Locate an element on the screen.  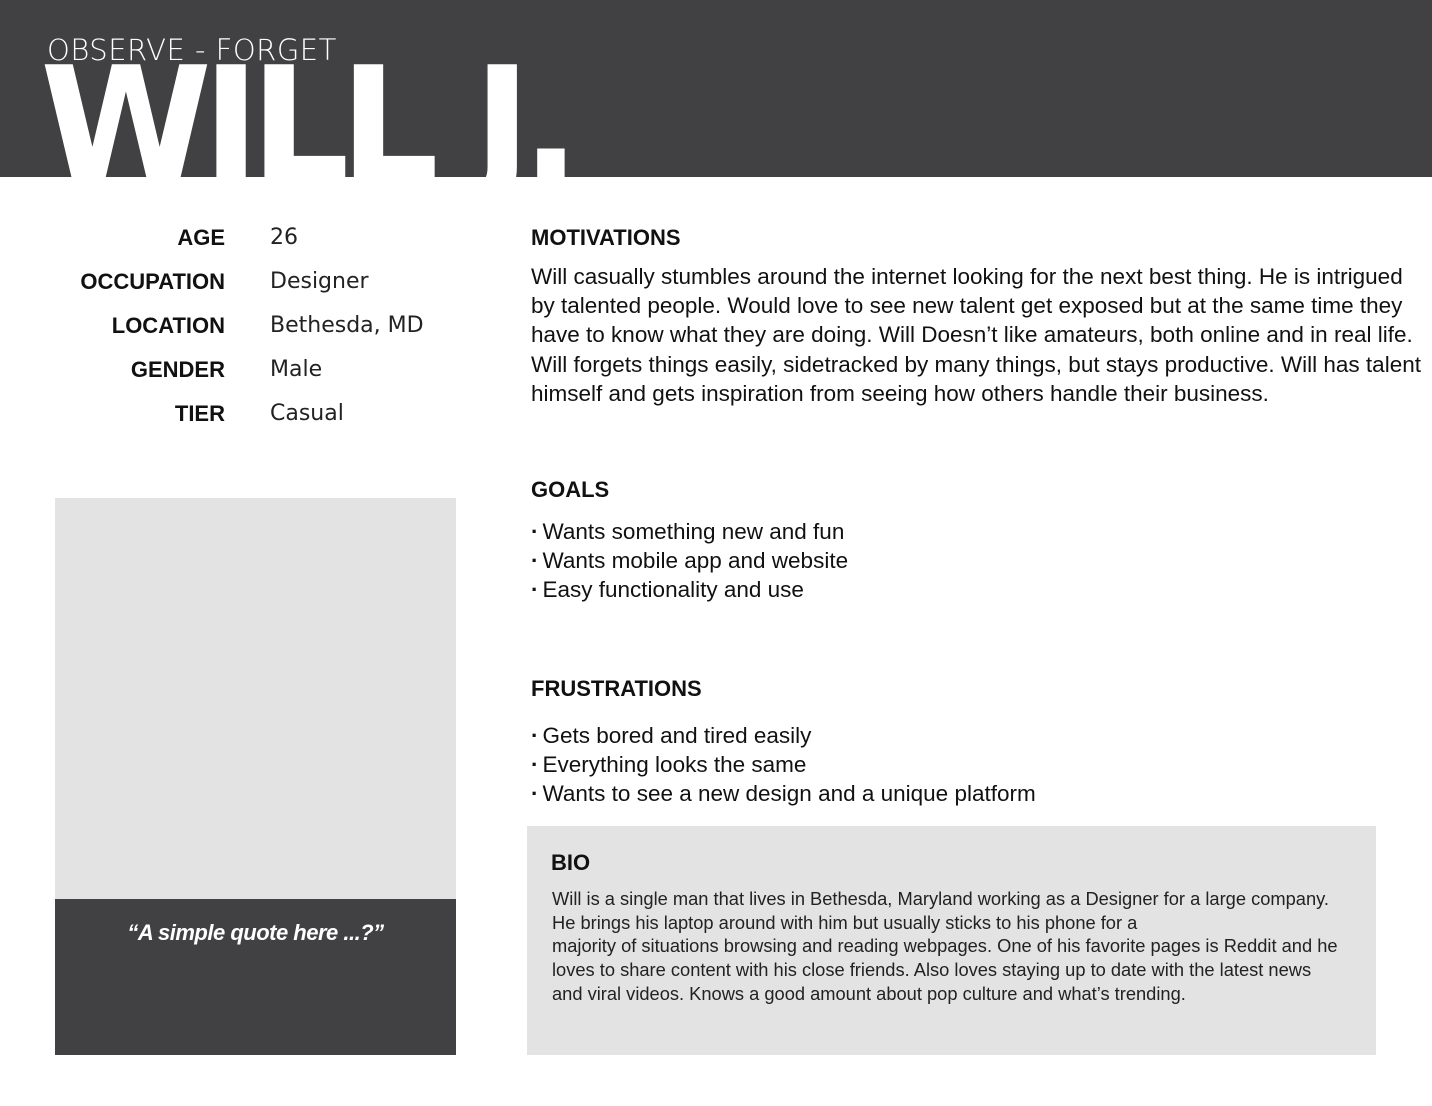
quote-box: “A simple quote here ...?” is located at coordinates (255, 977).